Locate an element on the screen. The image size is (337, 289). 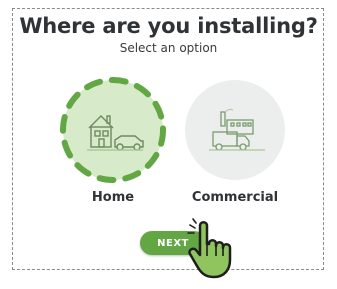
option-commercial-label: Commercial is located at coordinates (235, 197).